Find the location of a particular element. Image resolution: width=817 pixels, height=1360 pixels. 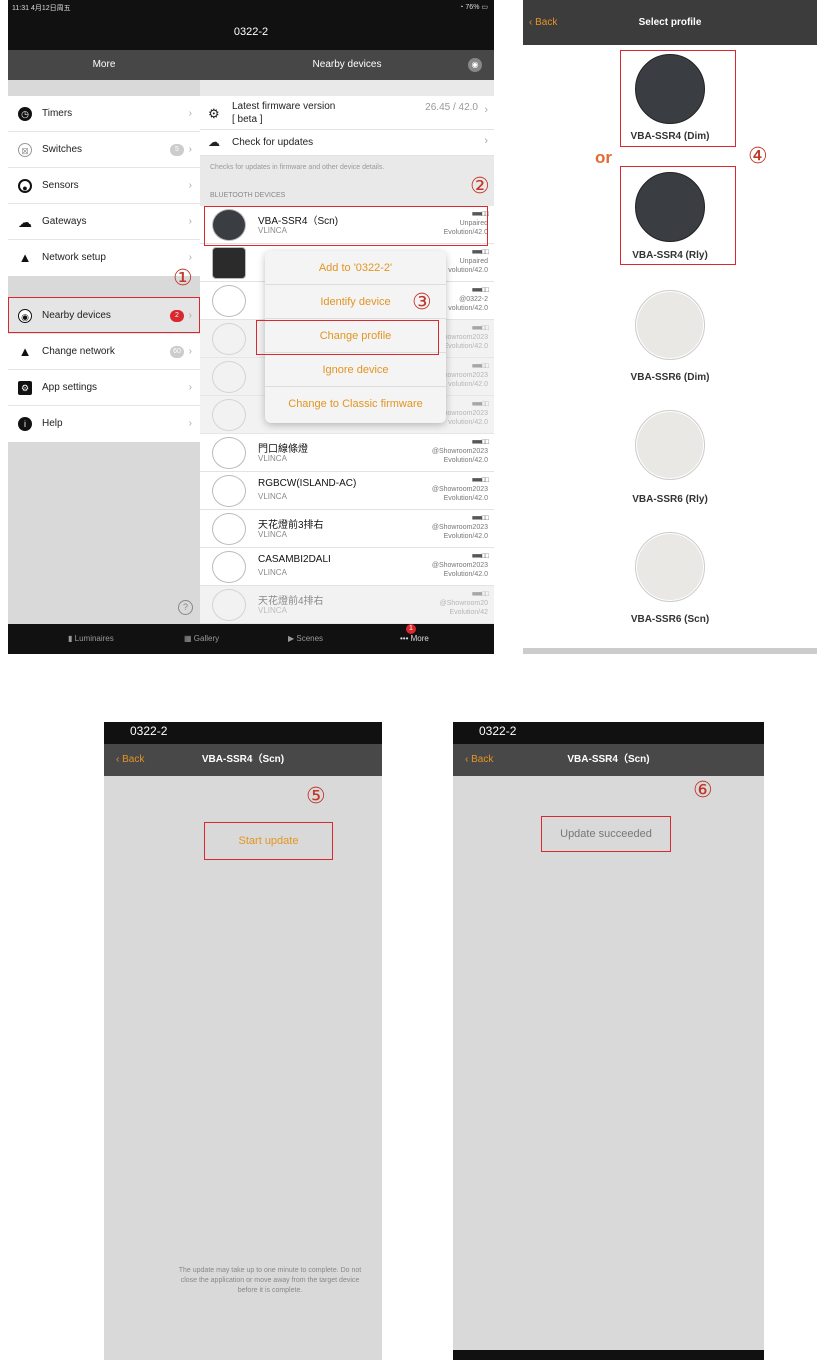

profile-label: VBA-SSR6 (Scn) is located at coordinates (670, 619).